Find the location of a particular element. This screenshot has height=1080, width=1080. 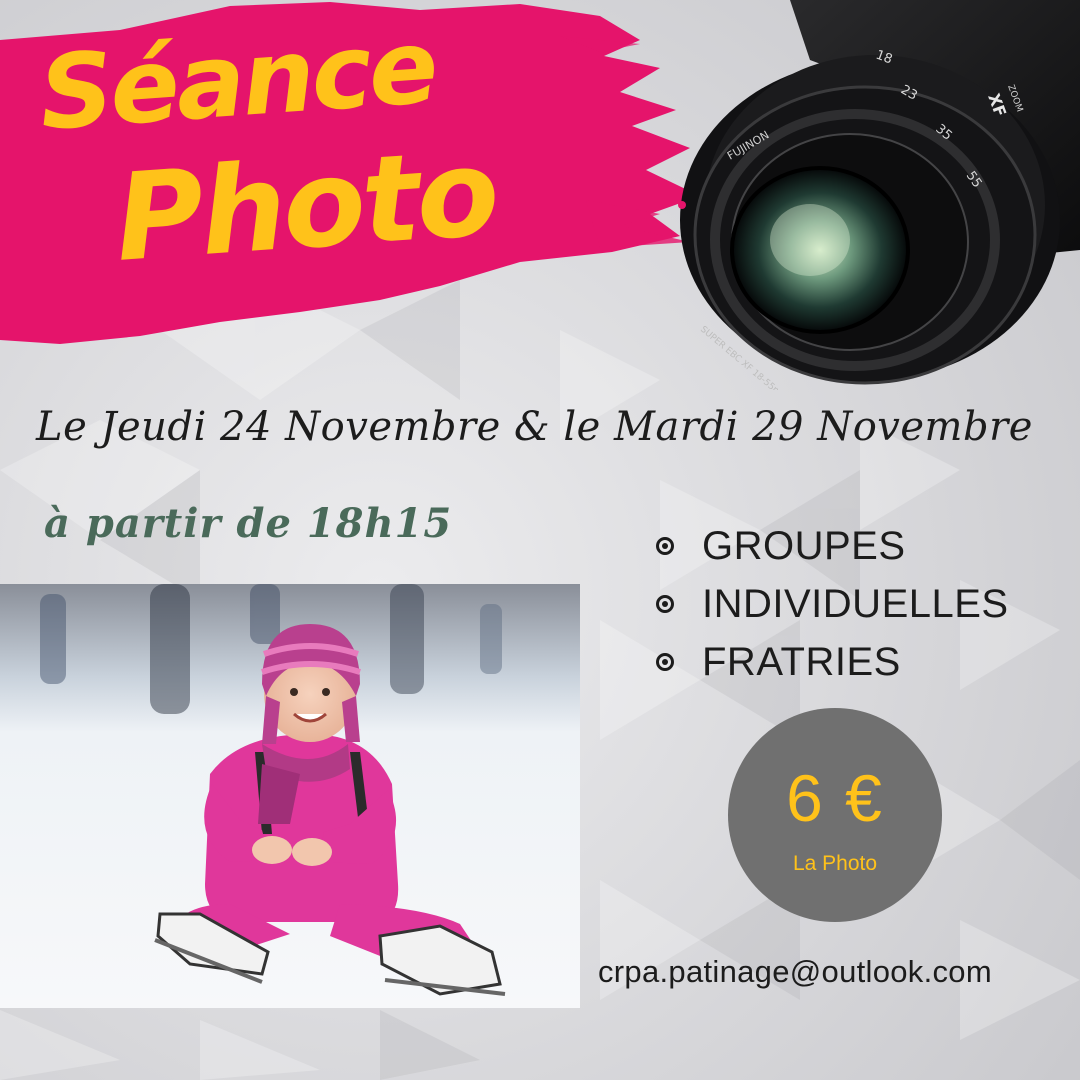

option-groupes: GROUPES is located at coordinates (832, 546).